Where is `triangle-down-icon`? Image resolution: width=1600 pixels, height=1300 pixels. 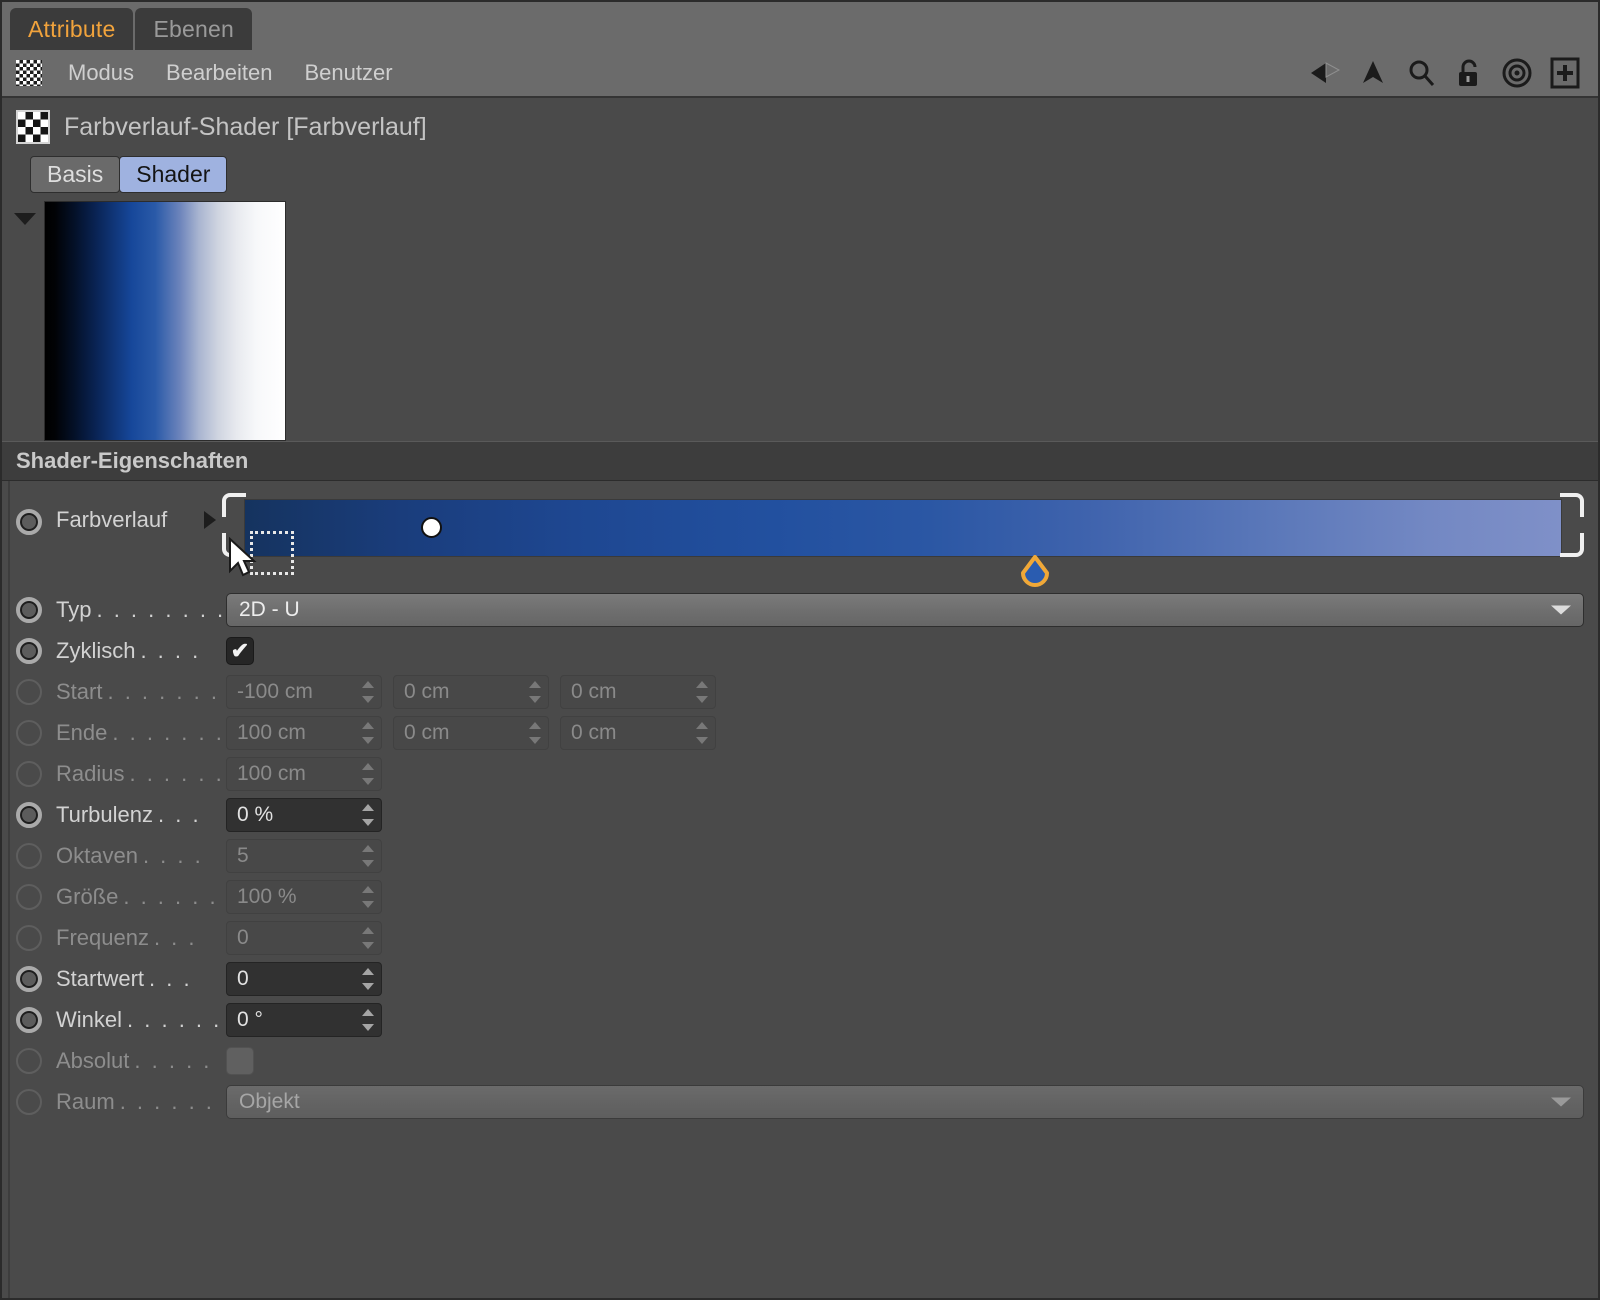 triangle-down-icon is located at coordinates (25, 219).